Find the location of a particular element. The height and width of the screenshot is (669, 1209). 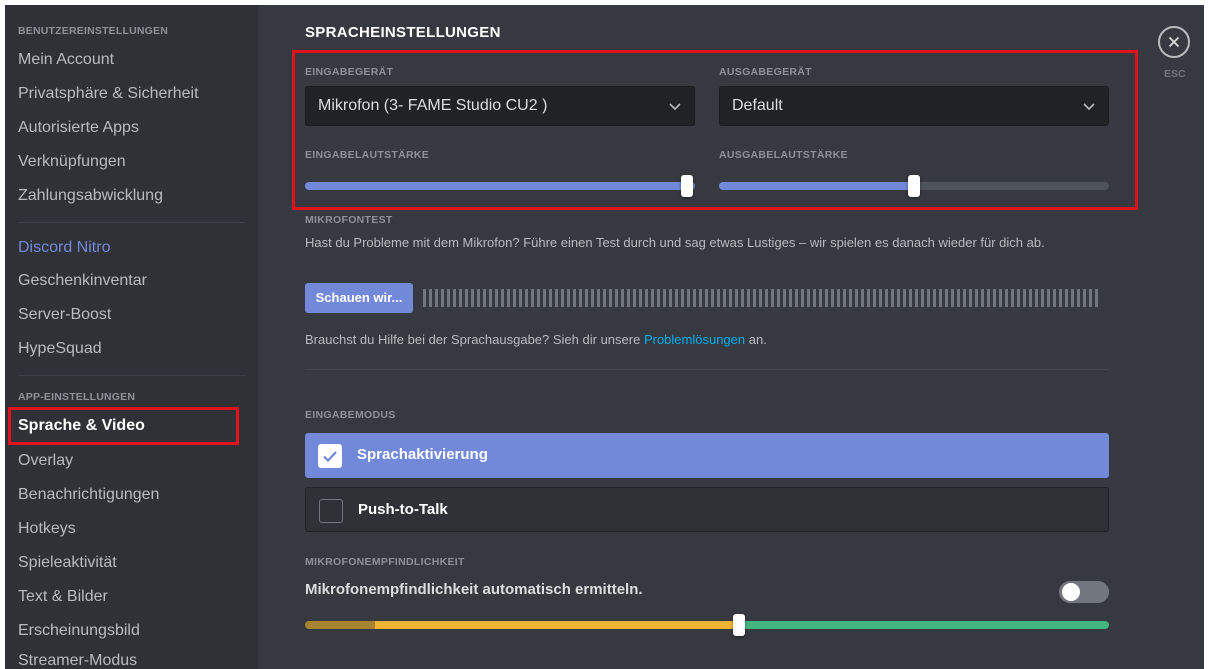

sensitivity-handle is located at coordinates (739, 625).